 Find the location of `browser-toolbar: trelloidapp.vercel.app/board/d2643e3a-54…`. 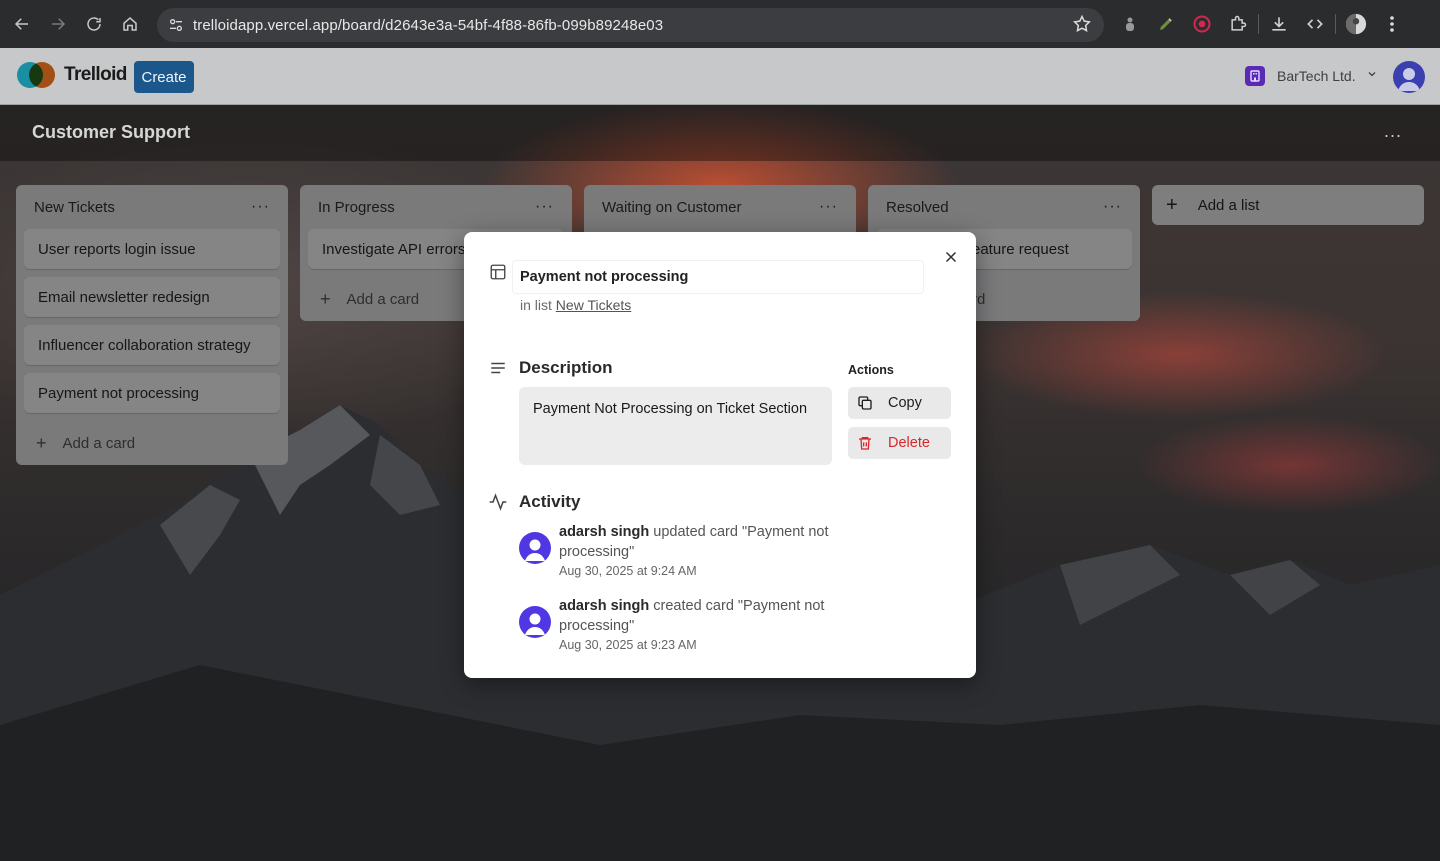

browser-toolbar: trelloidapp.vercel.app/board/d2643e3a-54… is located at coordinates (720, 24).